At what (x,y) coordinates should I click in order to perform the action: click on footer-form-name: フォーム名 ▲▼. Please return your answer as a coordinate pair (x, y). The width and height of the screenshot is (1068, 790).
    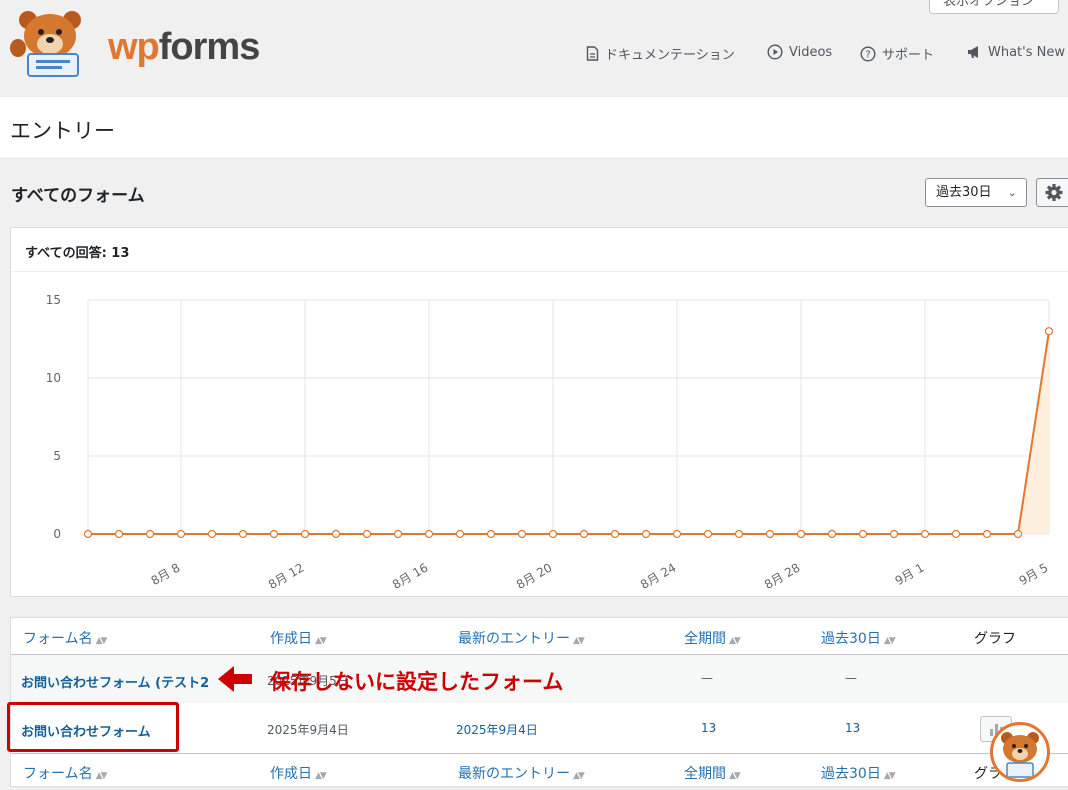
    Looking at the image, I should click on (65, 773).